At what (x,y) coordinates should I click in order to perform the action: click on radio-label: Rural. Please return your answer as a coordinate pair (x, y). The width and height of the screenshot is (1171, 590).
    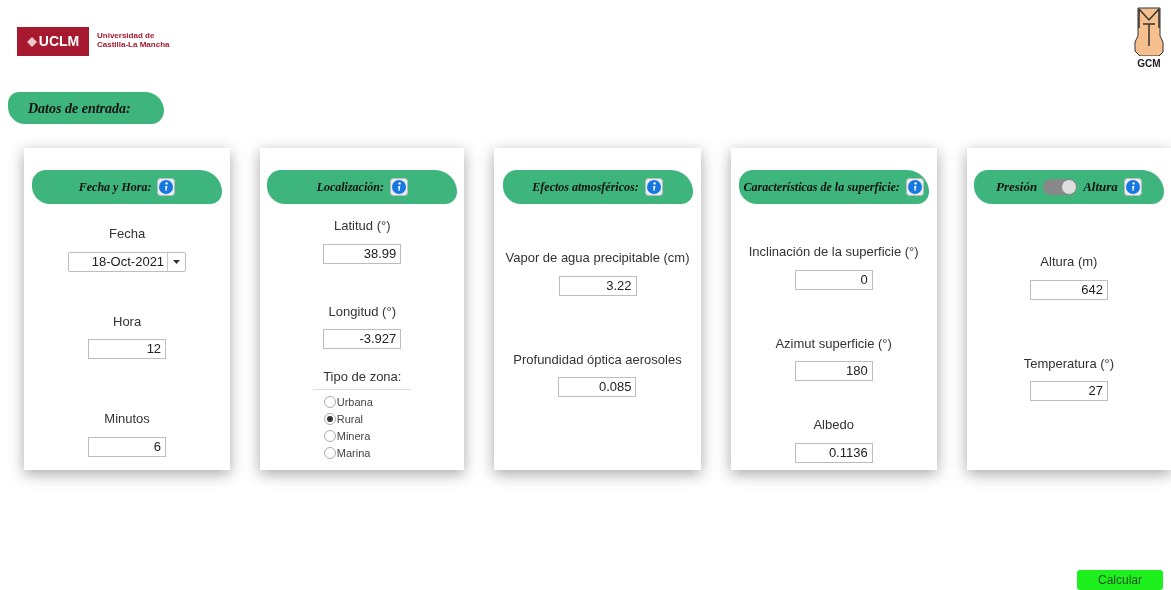
    Looking at the image, I should click on (350, 419).